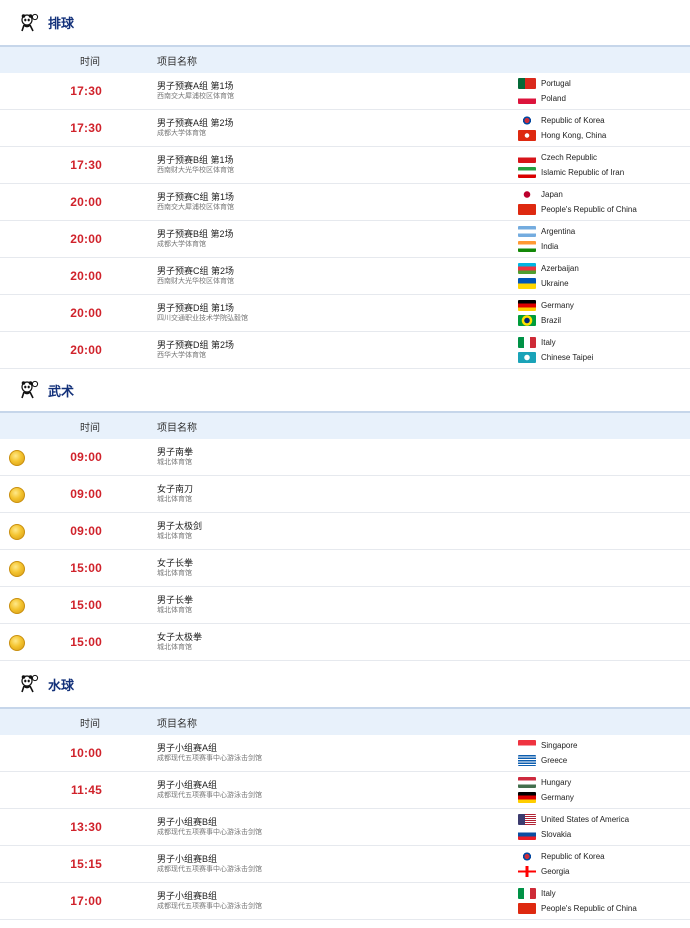 This screenshot has height=928, width=690. I want to click on event-venue: 西南交大犀浦校区体育馆, so click(195, 207).